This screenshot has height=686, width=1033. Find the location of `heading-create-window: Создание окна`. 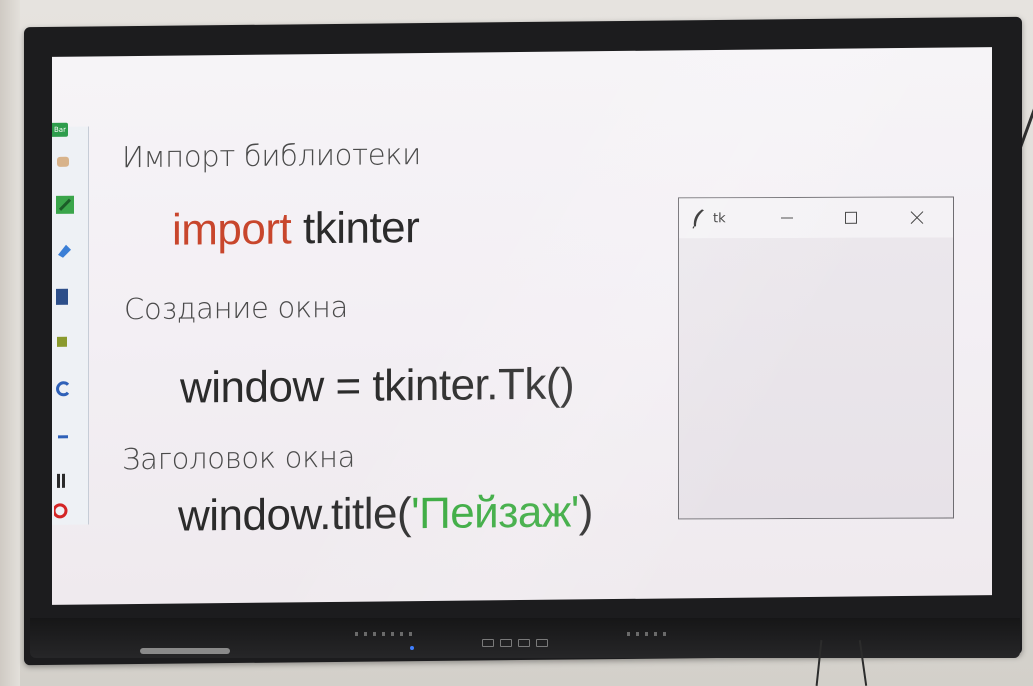

heading-create-window: Создание окна is located at coordinates (236, 308).